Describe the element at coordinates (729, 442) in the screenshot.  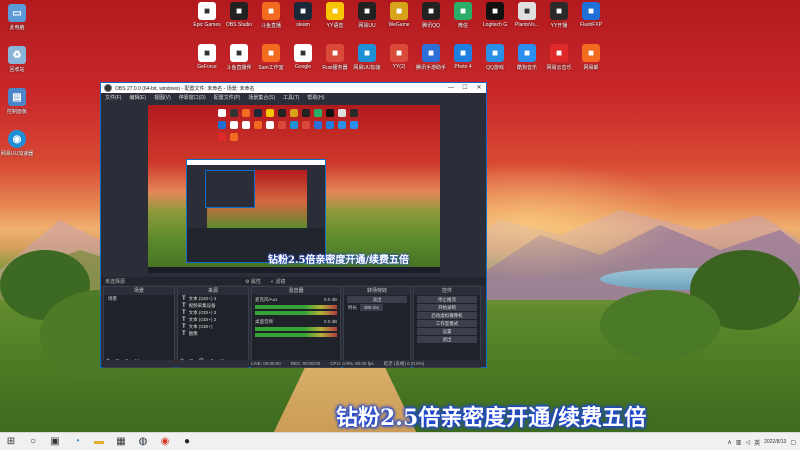
I see `tray-chevron-icon: ∧` at that location.